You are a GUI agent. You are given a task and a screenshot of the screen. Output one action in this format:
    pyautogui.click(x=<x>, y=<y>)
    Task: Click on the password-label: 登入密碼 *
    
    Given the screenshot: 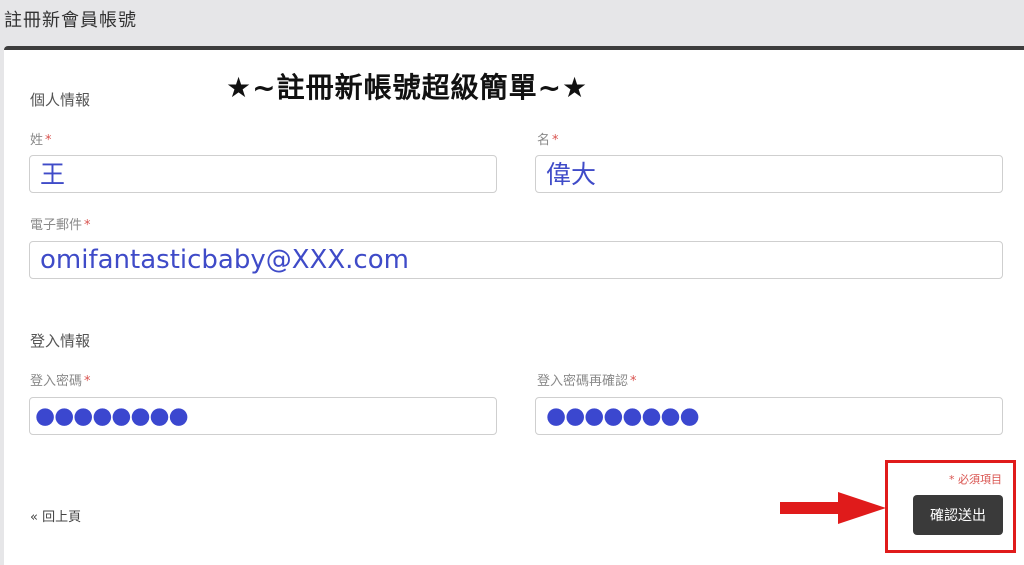 What is the action you would take?
    pyautogui.click(x=60, y=379)
    